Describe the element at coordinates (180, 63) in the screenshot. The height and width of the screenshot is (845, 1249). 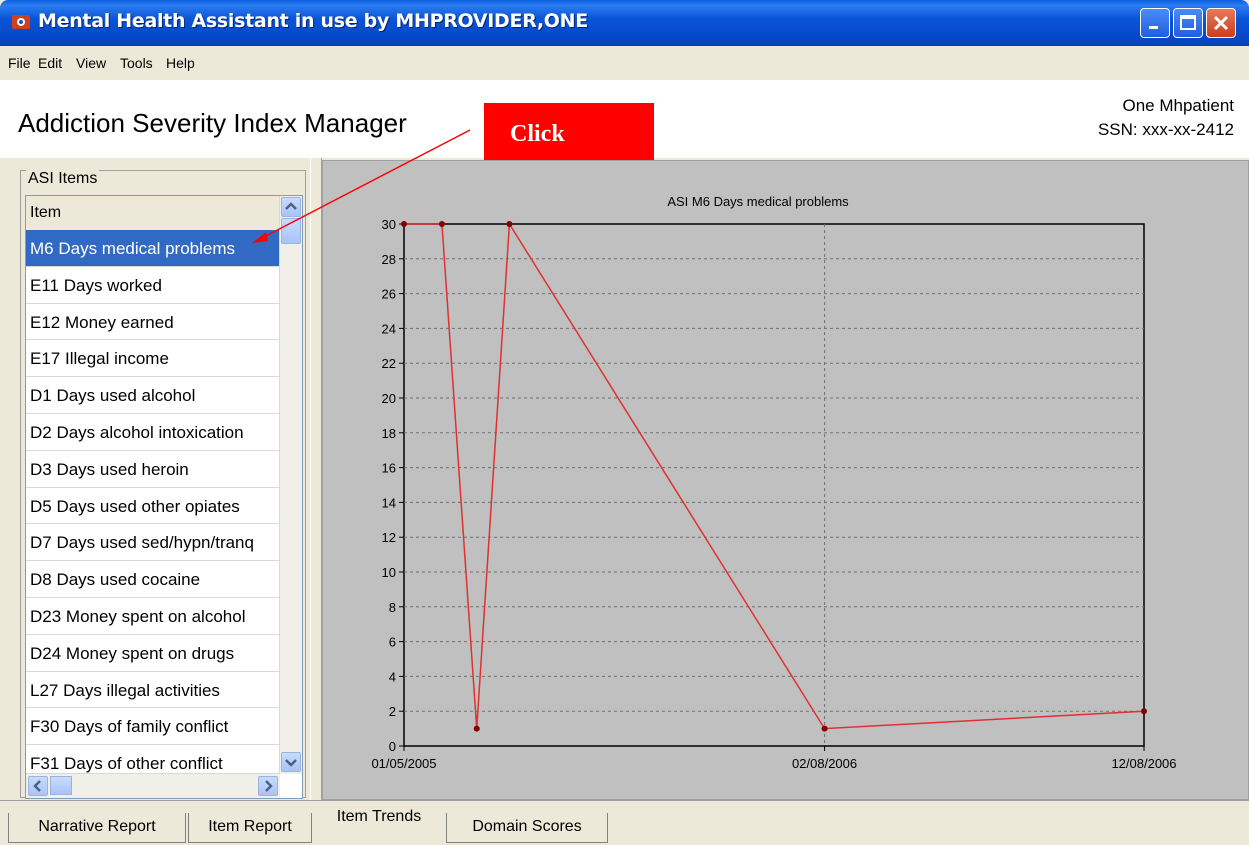
I see `menu-help: Help` at that location.